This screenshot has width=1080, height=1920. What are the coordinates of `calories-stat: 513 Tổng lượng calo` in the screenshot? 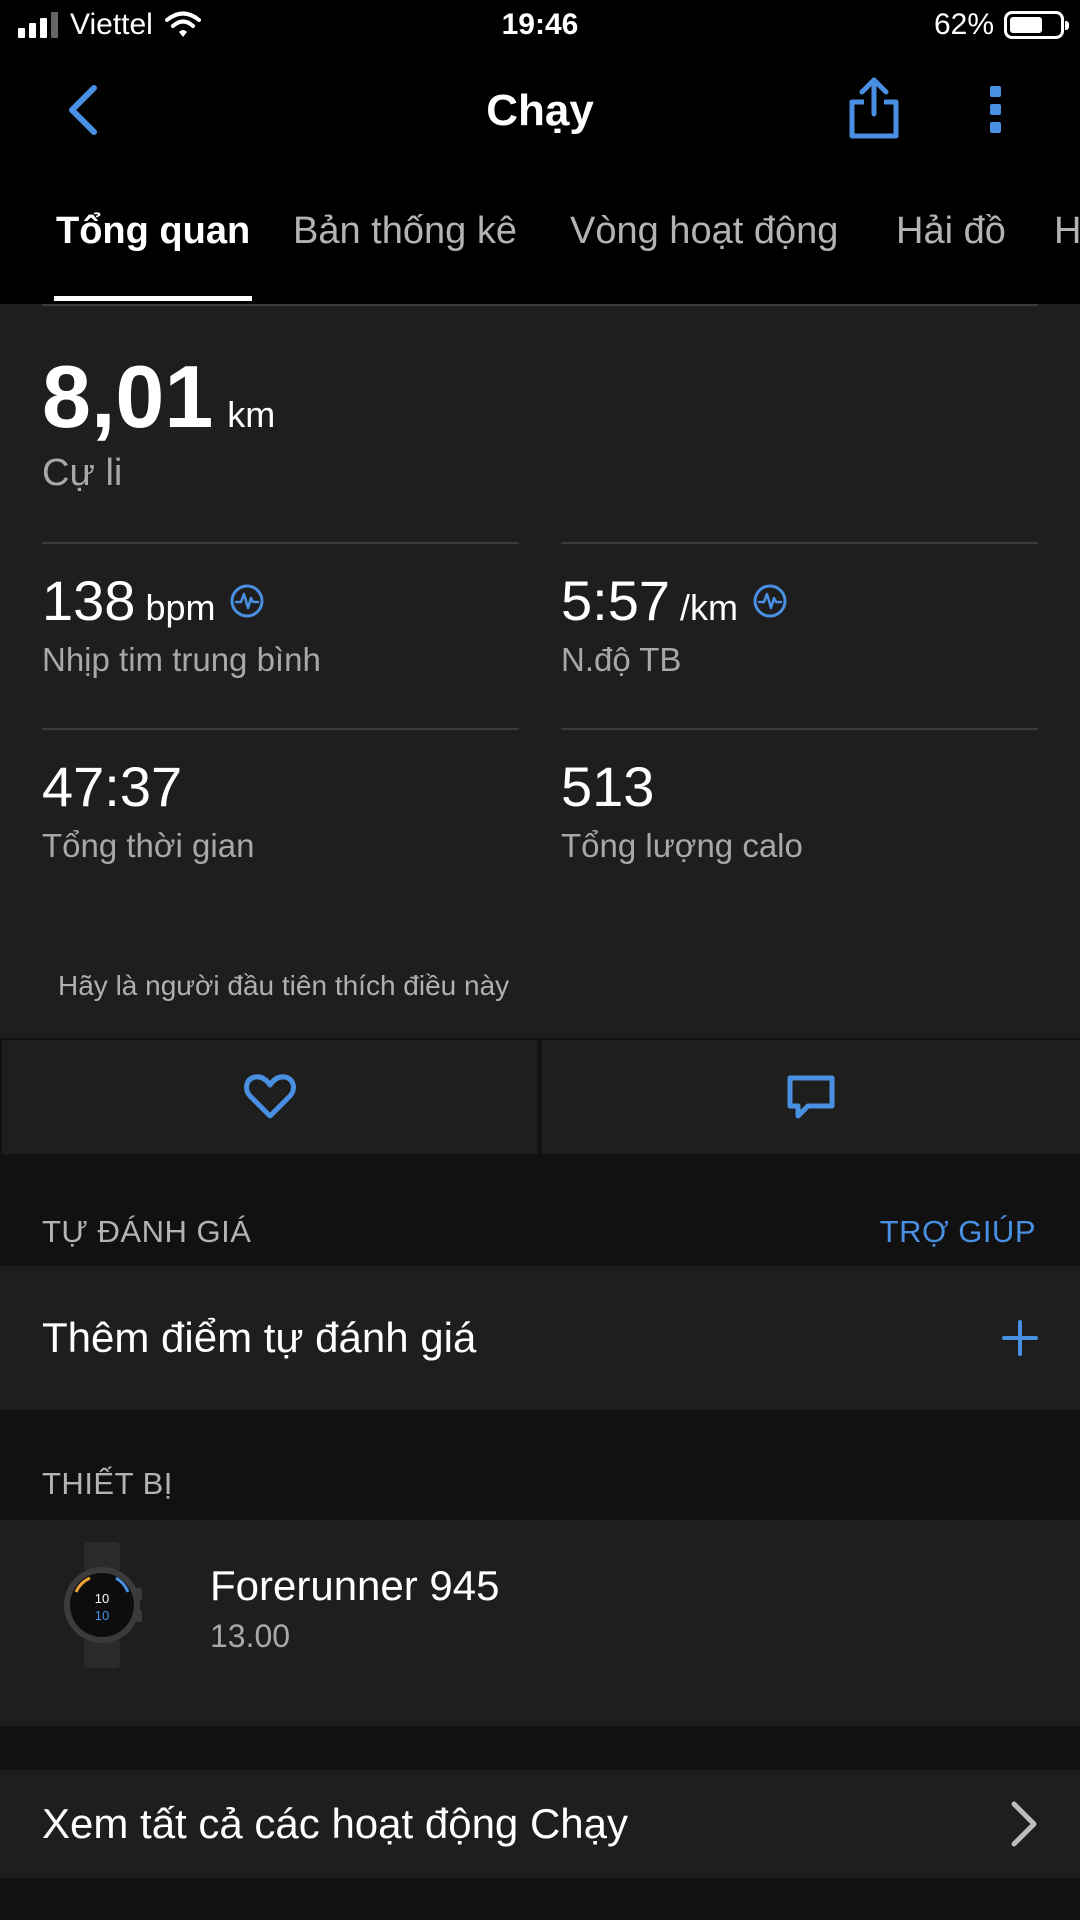 It's located at (682, 809).